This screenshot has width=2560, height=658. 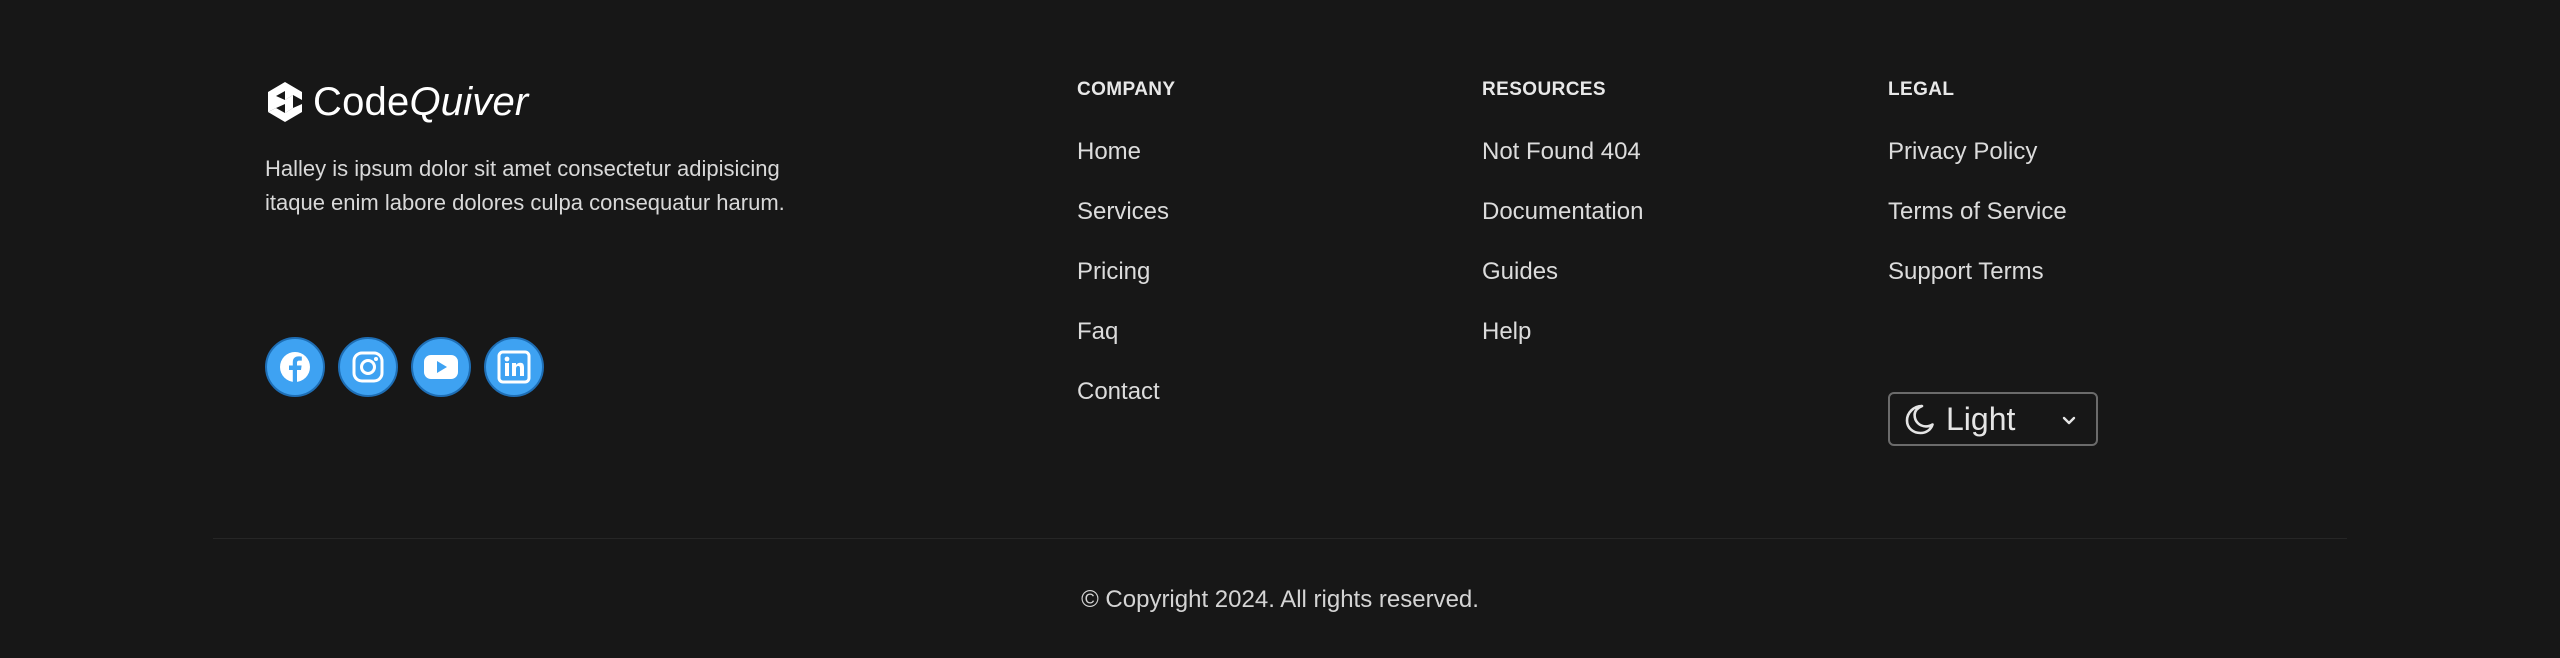 I want to click on brand-logo: CodeQuiver, so click(x=565, y=102).